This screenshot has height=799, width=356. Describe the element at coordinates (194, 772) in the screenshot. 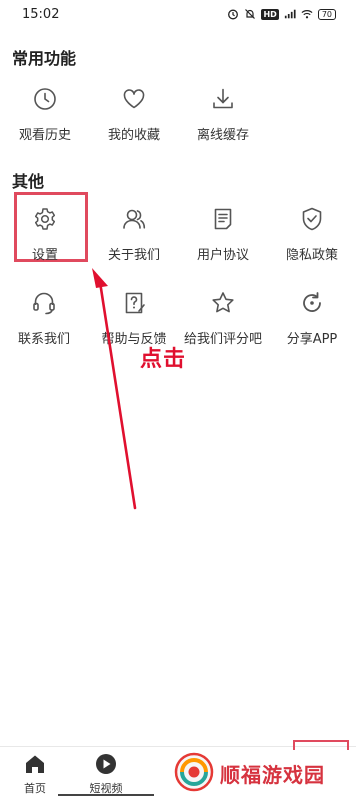

I see `watermark-logo-icon` at that location.